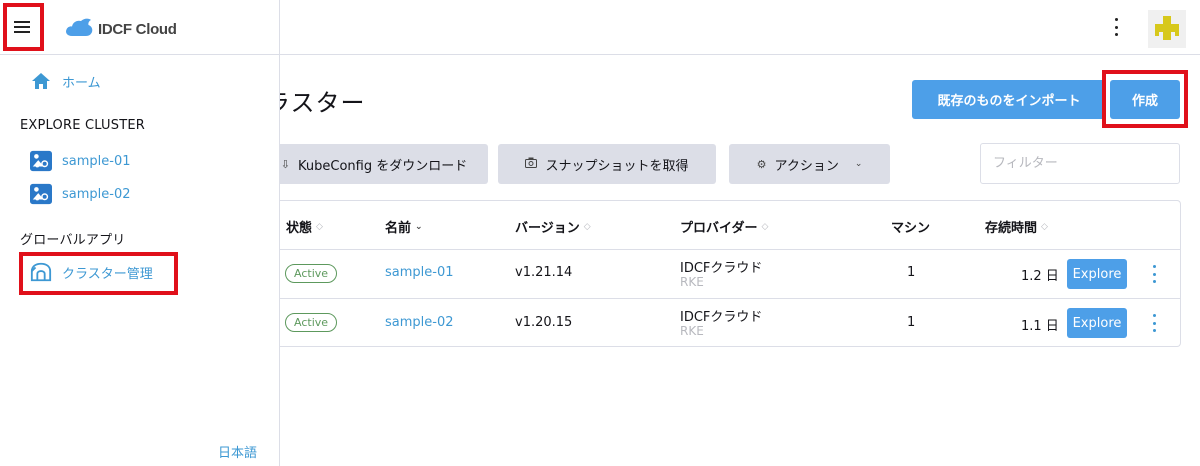  I want to click on sidebar-item-sample-01: sample-01, so click(80, 161).